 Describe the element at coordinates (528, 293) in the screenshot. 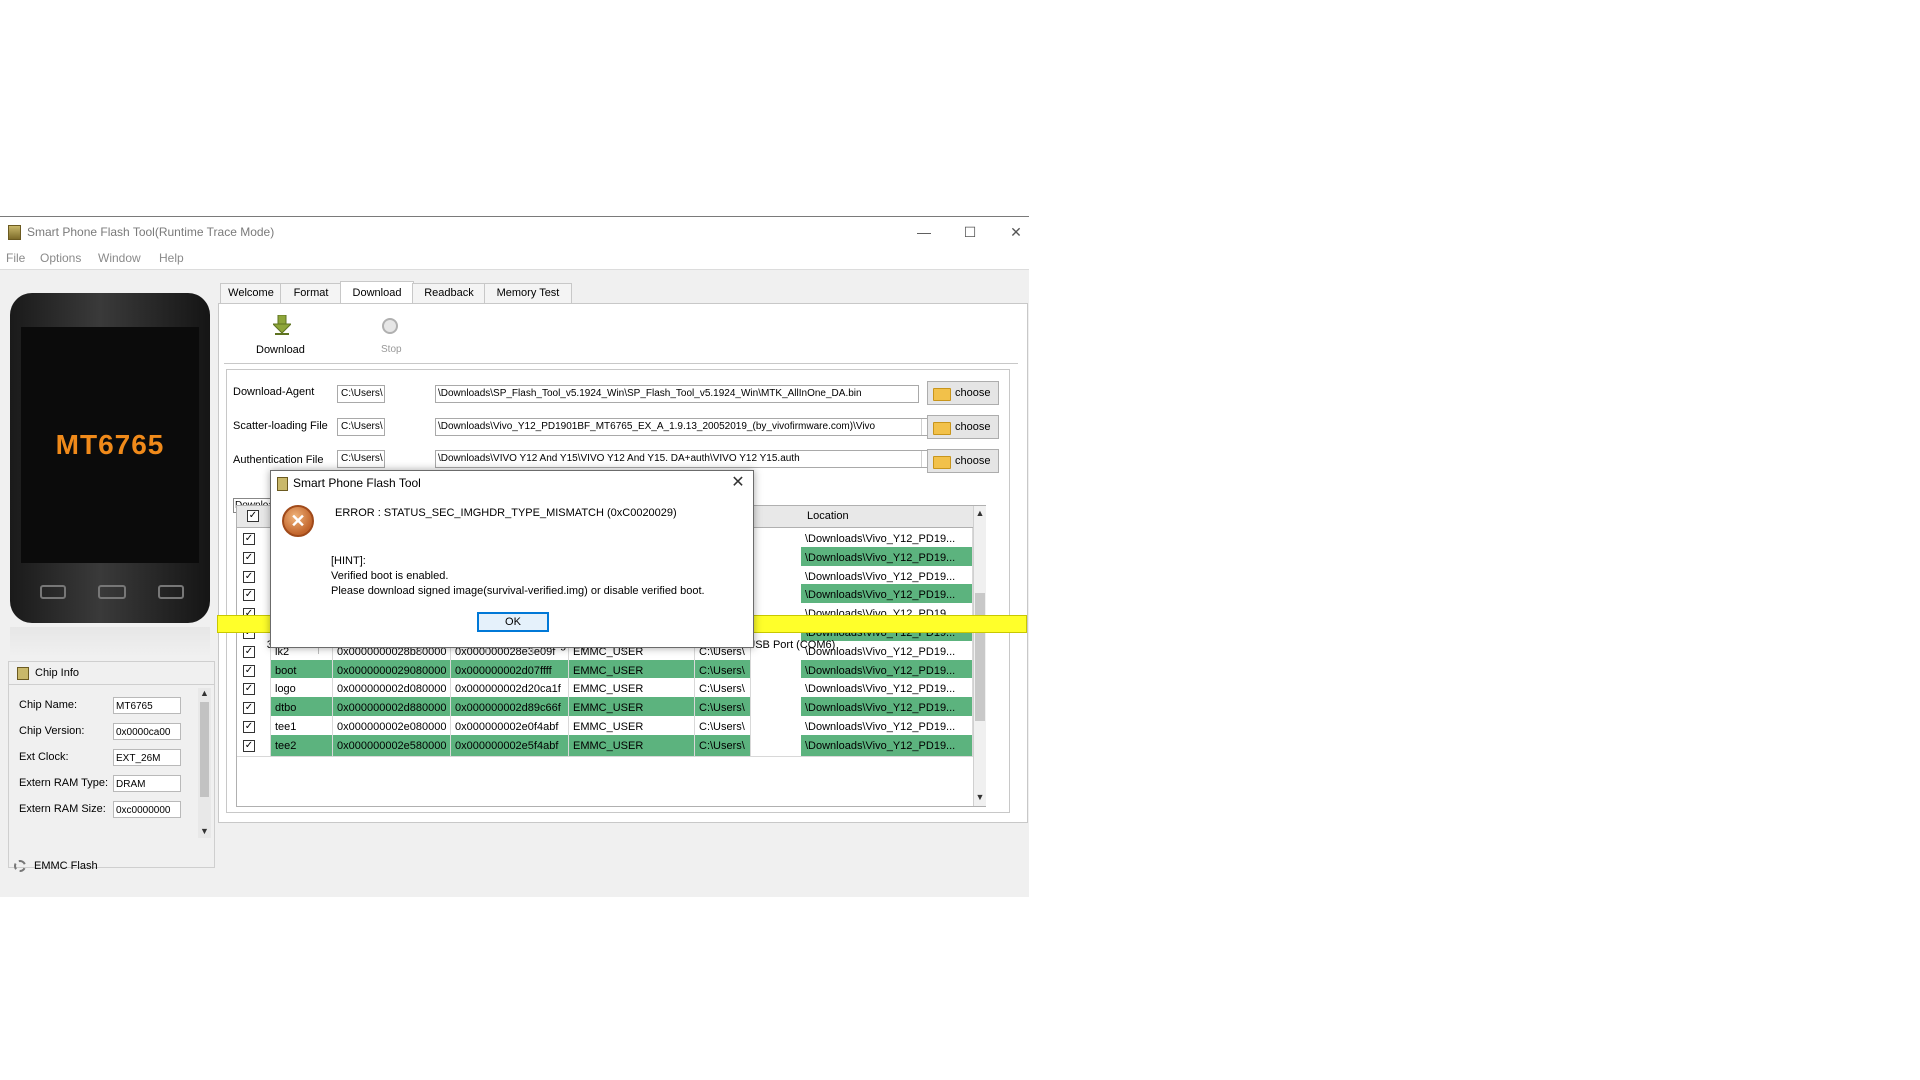

I see `tab-memory-test: Memory Test` at that location.